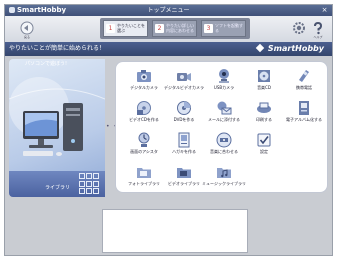 The image size is (338, 260). Describe the element at coordinates (184, 173) in the screenshot. I see `video-library-icon` at that location.